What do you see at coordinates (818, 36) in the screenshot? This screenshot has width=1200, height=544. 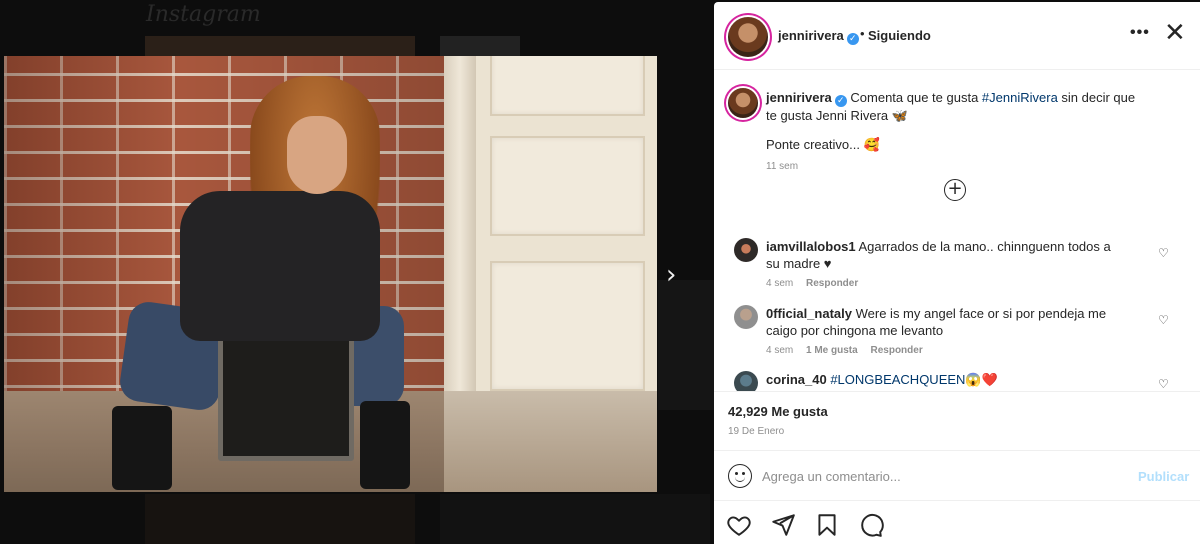 I see `header-username: jennirivera ✓` at bounding box center [818, 36].